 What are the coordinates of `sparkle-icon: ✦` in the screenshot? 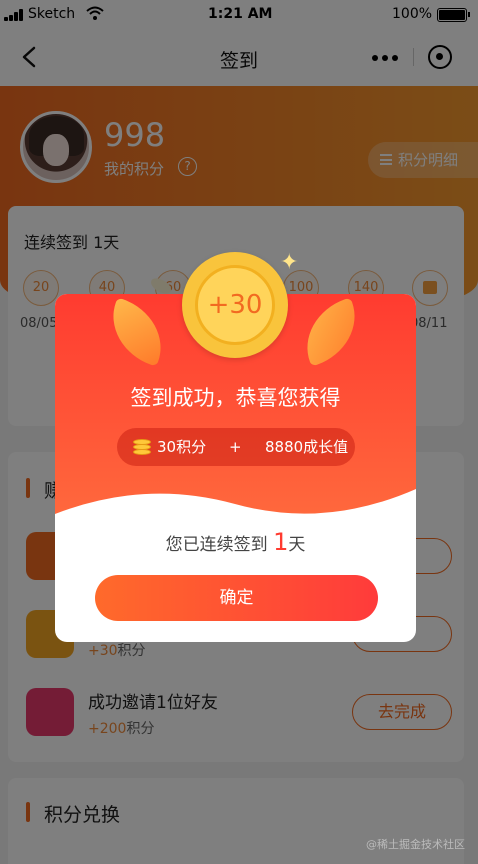 It's located at (289, 262).